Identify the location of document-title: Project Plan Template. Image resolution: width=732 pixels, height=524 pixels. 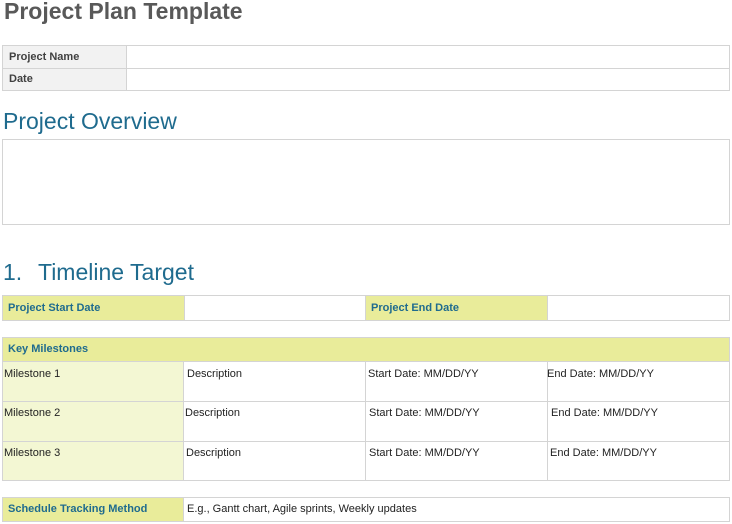
(123, 12).